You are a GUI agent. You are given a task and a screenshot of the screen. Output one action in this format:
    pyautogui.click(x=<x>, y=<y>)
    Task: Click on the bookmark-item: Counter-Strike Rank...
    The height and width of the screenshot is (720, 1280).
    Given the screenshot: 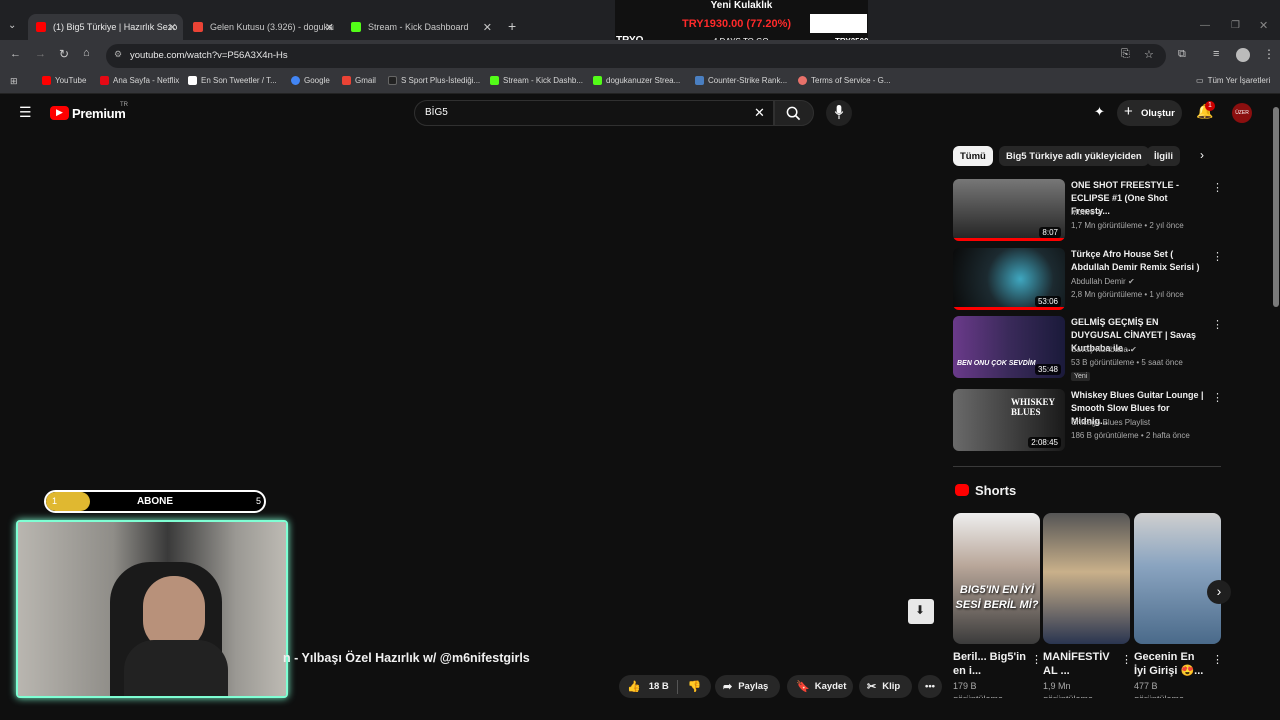 What is the action you would take?
    pyautogui.click(x=741, y=80)
    